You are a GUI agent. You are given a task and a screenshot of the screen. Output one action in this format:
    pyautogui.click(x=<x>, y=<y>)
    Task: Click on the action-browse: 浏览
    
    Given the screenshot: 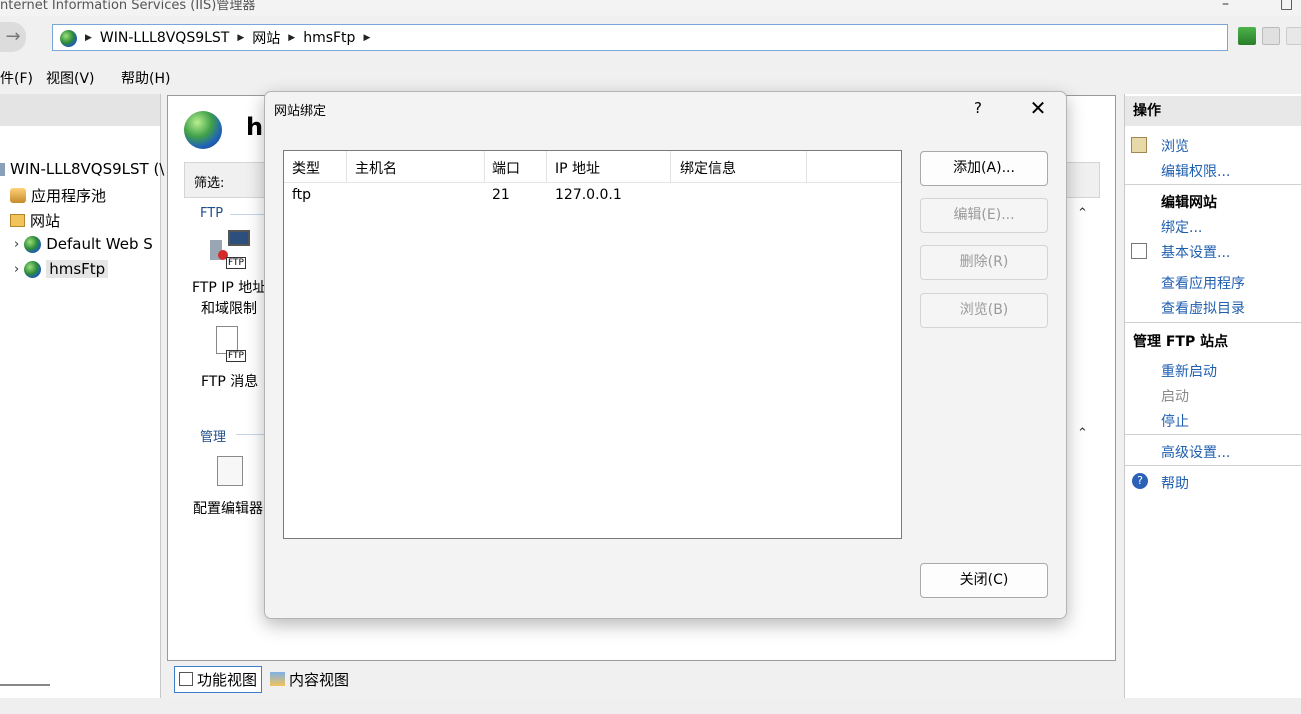 What is the action you would take?
    pyautogui.click(x=1175, y=146)
    